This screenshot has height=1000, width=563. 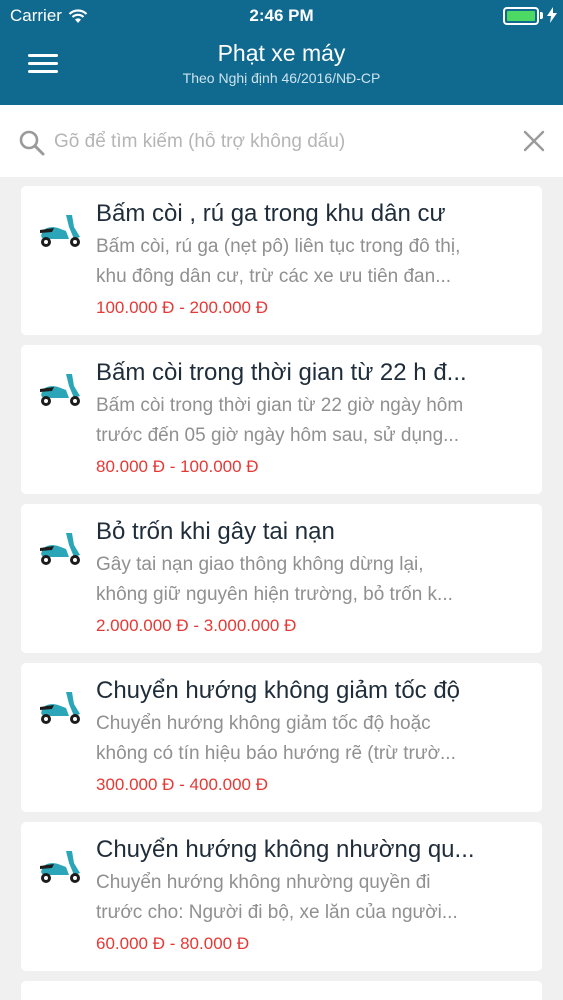 I want to click on close-icon, so click(x=534, y=141).